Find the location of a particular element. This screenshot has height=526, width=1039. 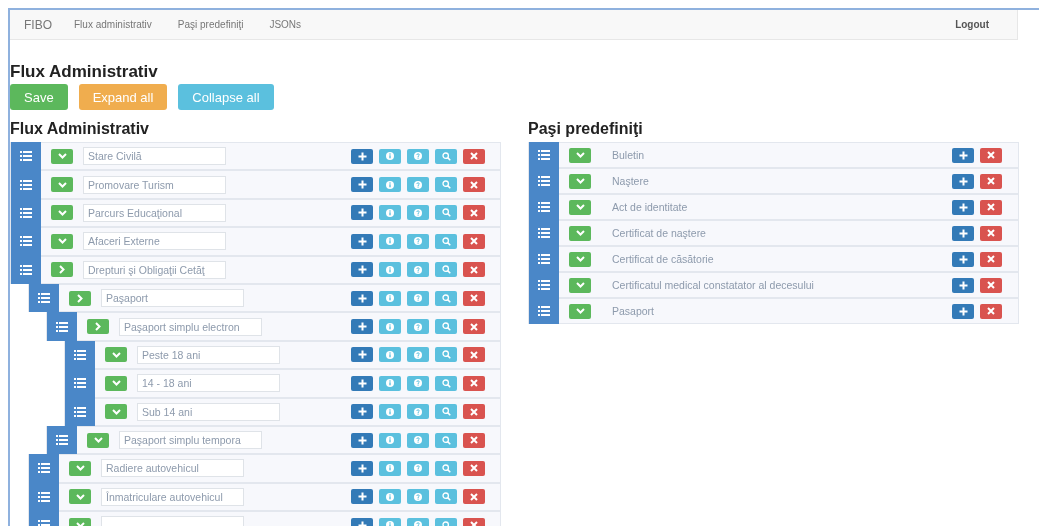

step-name-field: Înmatriculare autovehicul is located at coordinates (172, 496).